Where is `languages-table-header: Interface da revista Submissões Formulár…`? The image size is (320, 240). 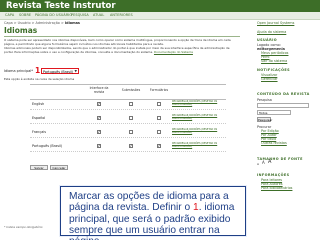 languages-table-header: Interface da revista Submissões Formulár… is located at coordinates (128, 92).